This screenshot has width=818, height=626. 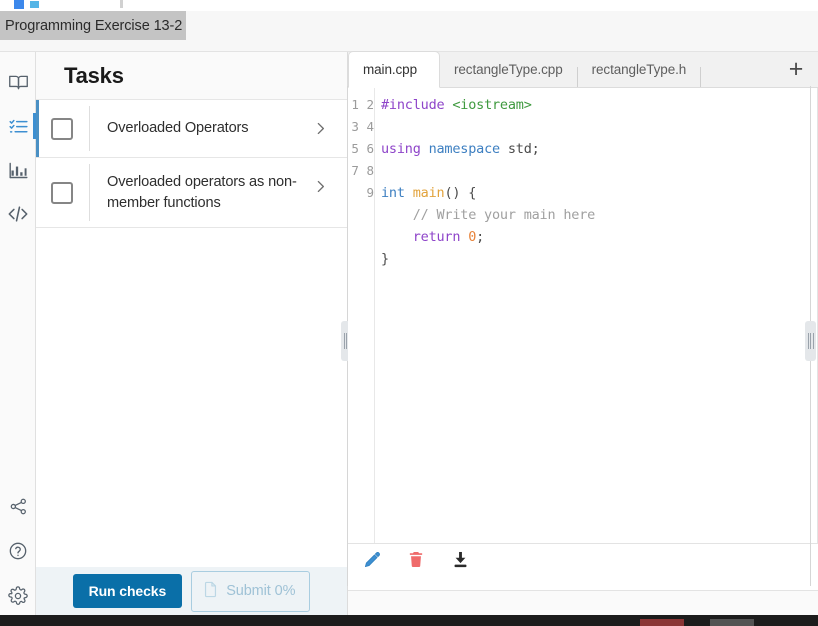 I want to click on document-icon, so click(x=210, y=591).